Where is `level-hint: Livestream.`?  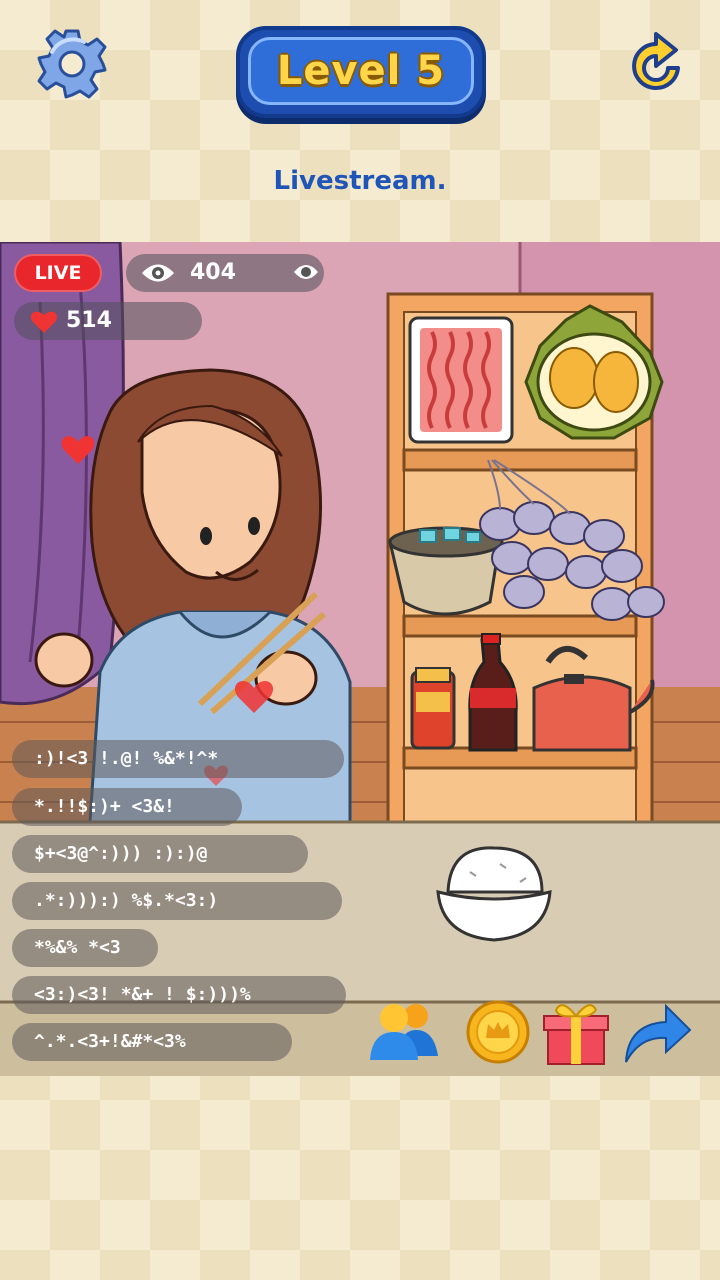
level-hint: Livestream. is located at coordinates (360, 181).